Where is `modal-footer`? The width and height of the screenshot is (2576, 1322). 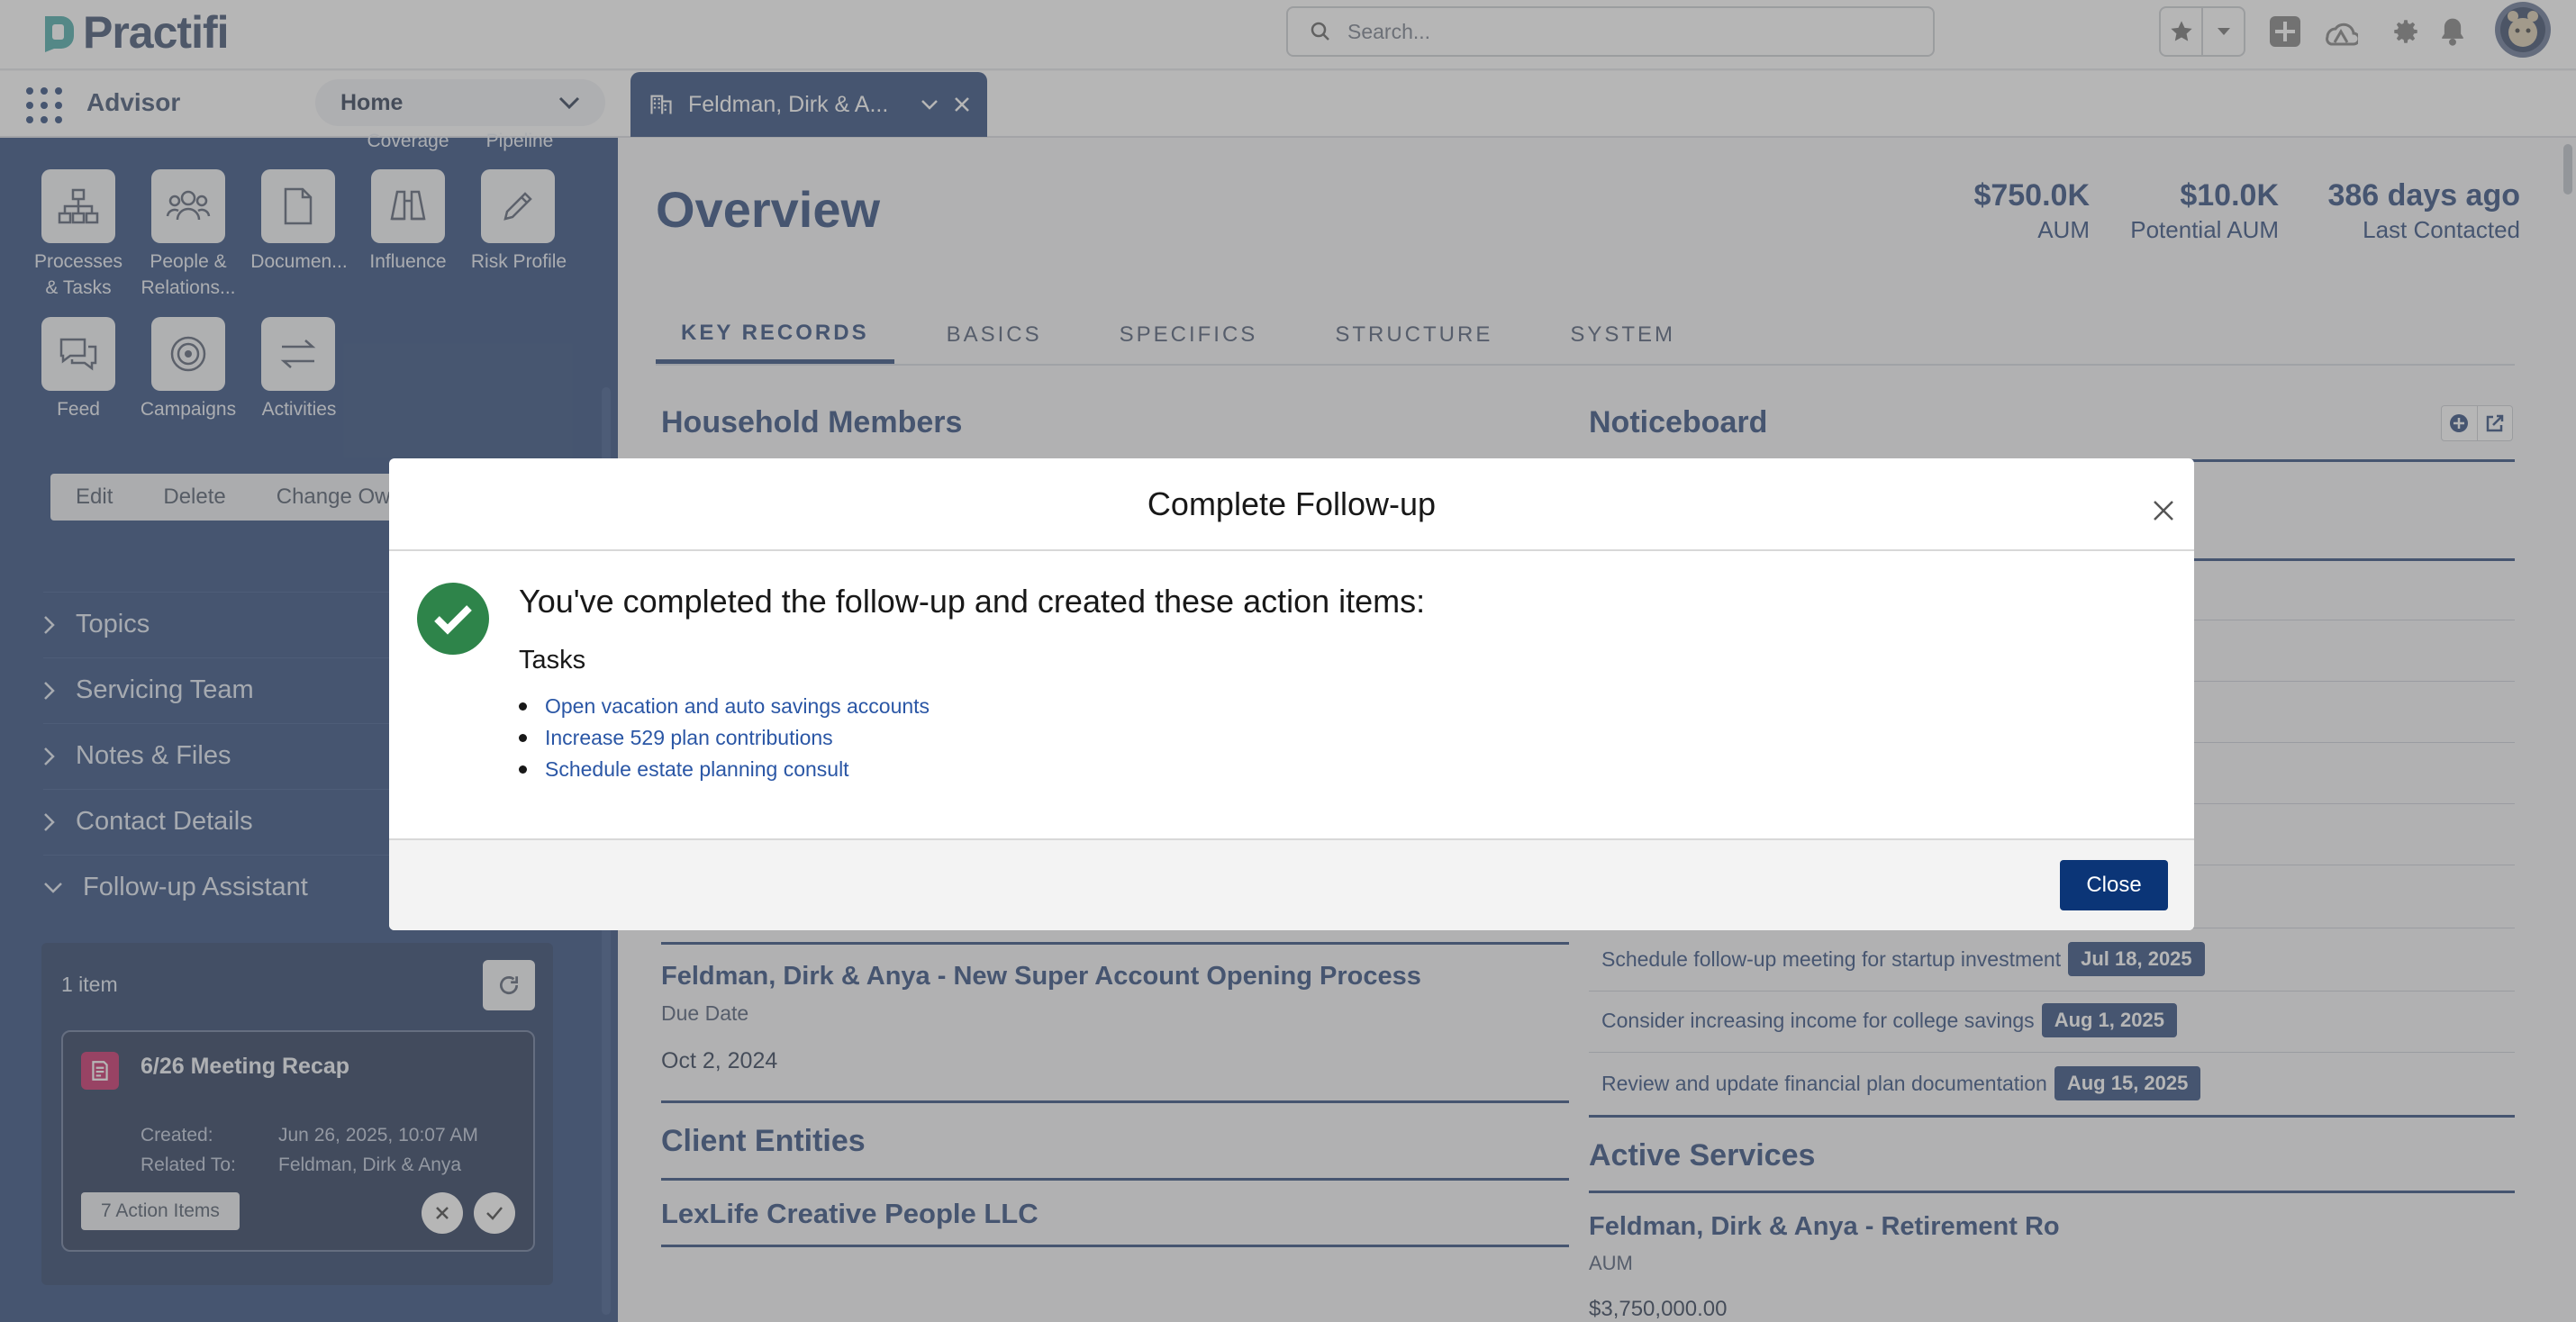 modal-footer is located at coordinates (1291, 884).